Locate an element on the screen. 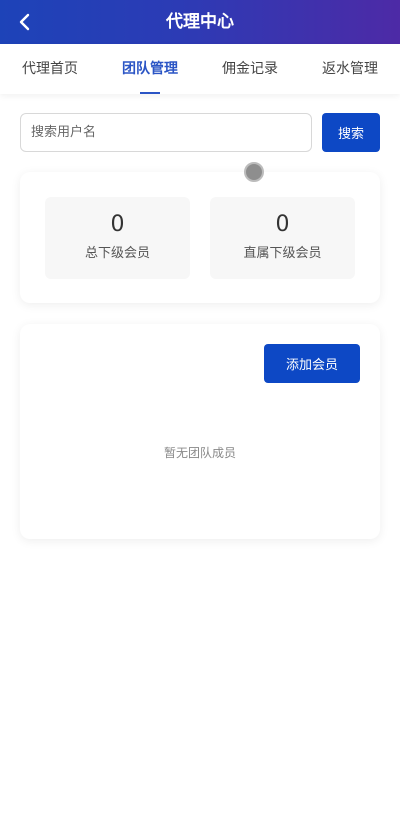  page-title: 代理中心 is located at coordinates (200, 22).